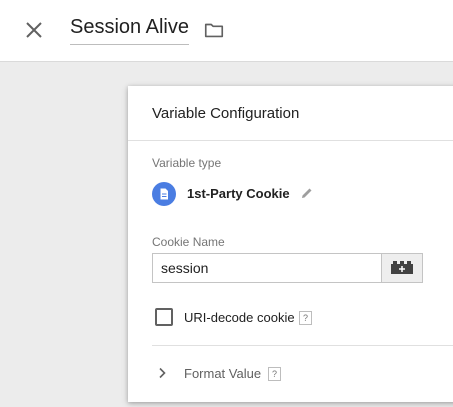 This screenshot has width=453, height=407. Describe the element at coordinates (290, 140) in the screenshot. I see `card-divider` at that location.